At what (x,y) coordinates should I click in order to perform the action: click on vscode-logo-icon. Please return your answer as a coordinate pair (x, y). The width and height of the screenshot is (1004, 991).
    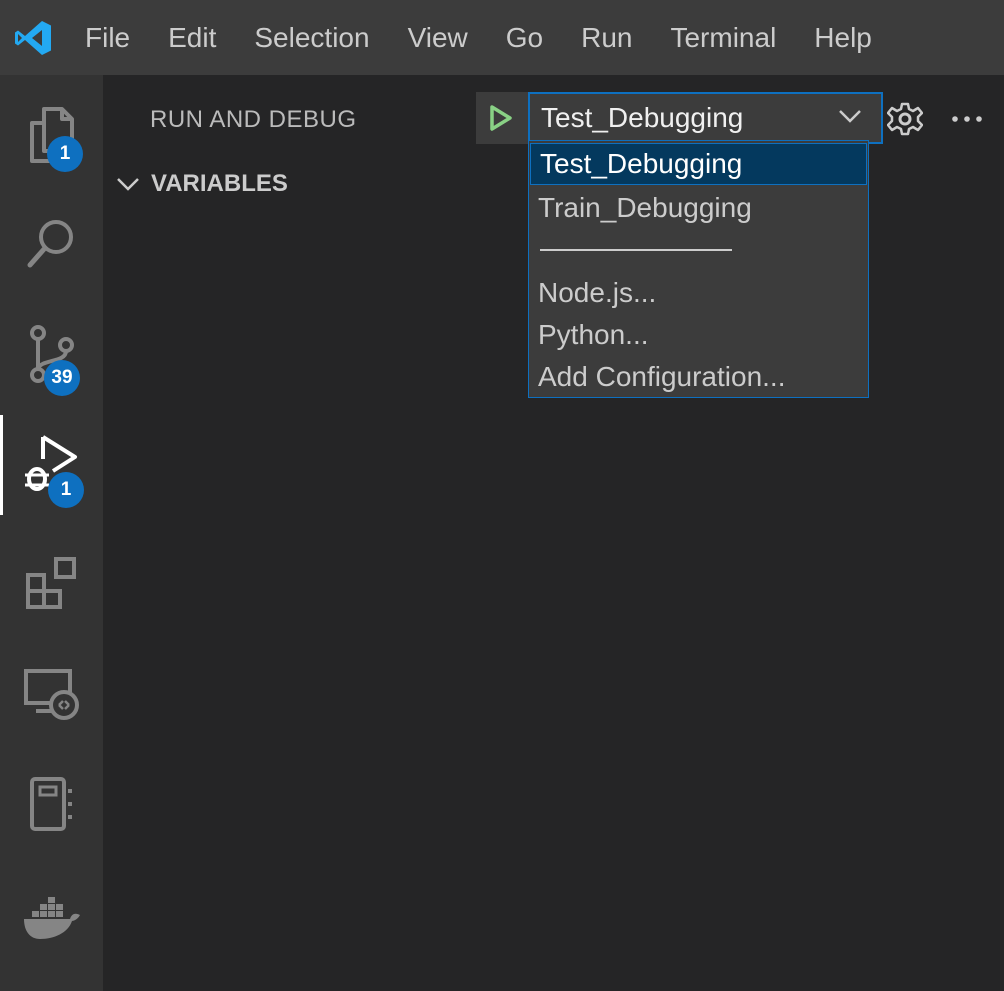
    Looking at the image, I should click on (33, 37).